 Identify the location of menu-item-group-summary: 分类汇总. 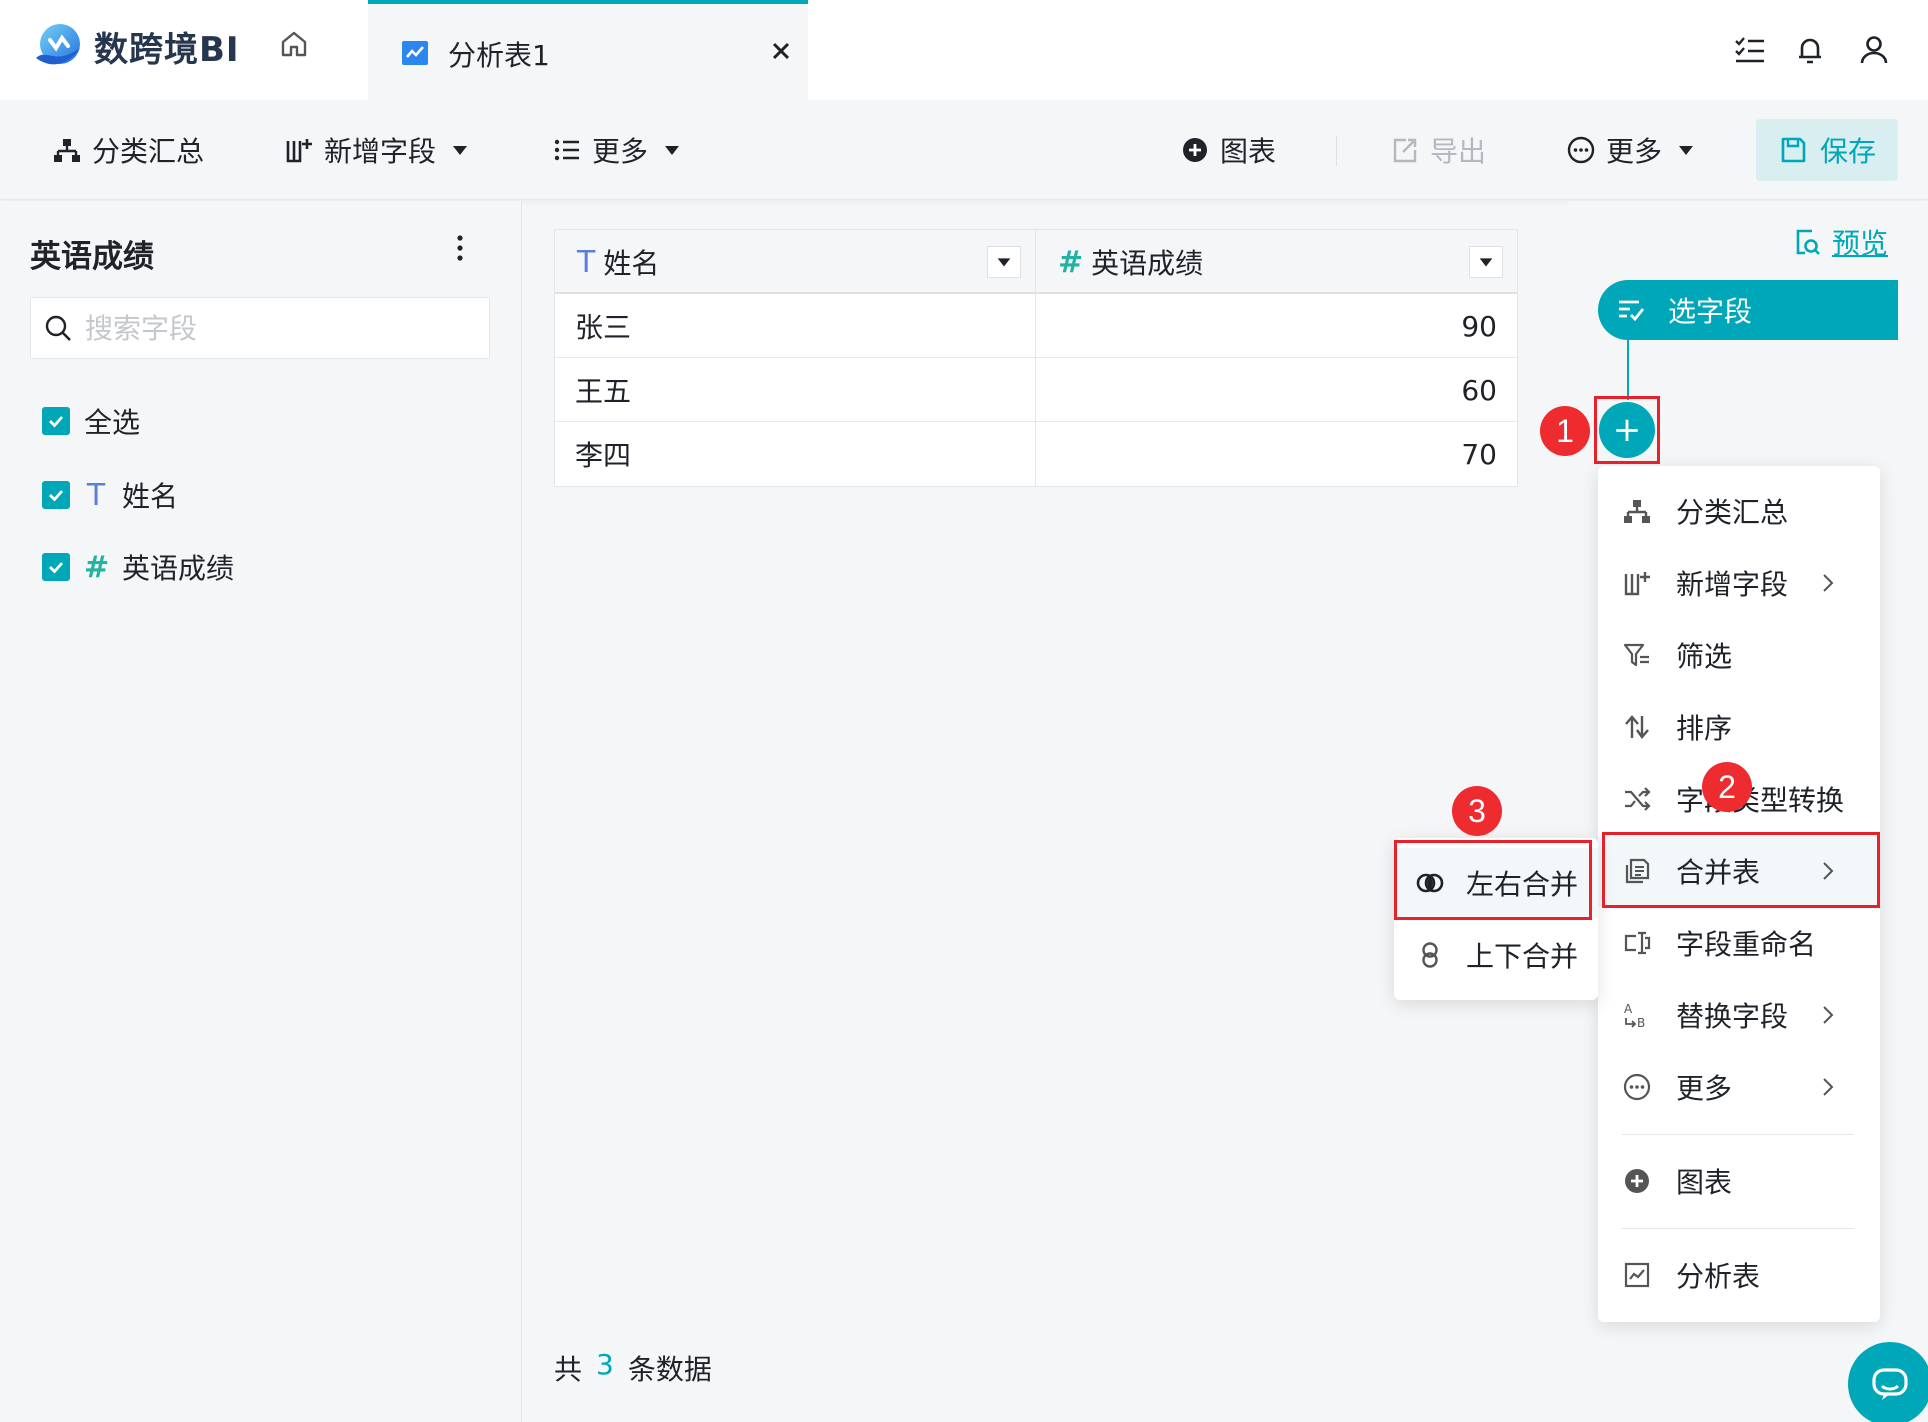
(1739, 511).